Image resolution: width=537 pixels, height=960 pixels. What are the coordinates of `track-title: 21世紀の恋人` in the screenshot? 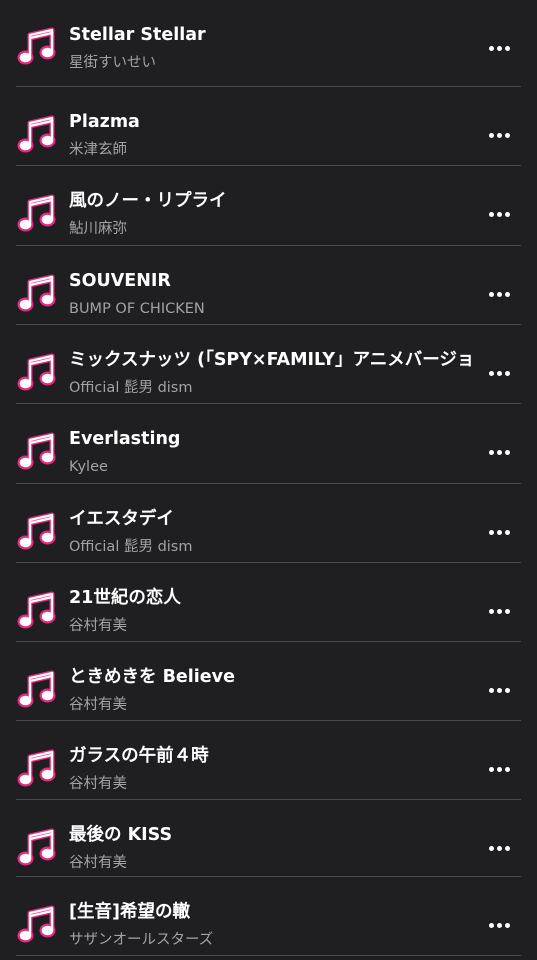 It's located at (125, 598).